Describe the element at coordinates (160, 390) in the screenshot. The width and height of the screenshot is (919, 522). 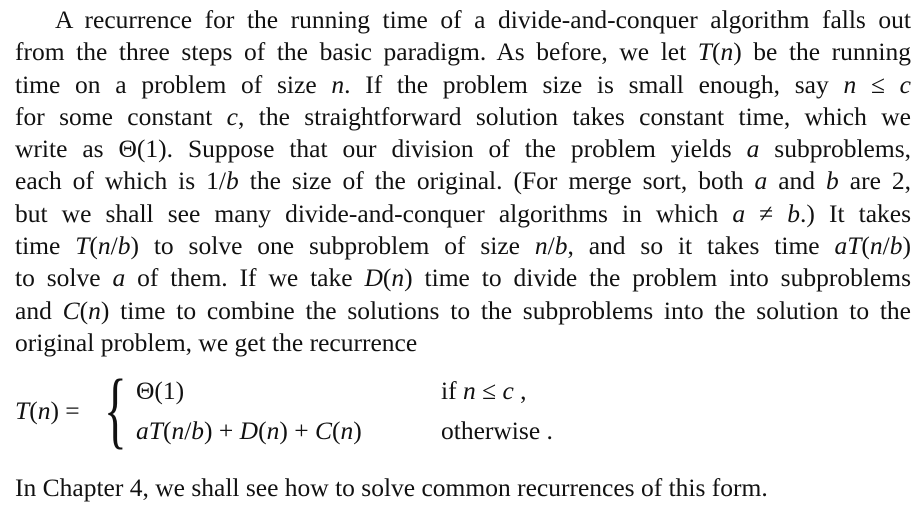
I see `case1-expression: Θ(1)` at that location.